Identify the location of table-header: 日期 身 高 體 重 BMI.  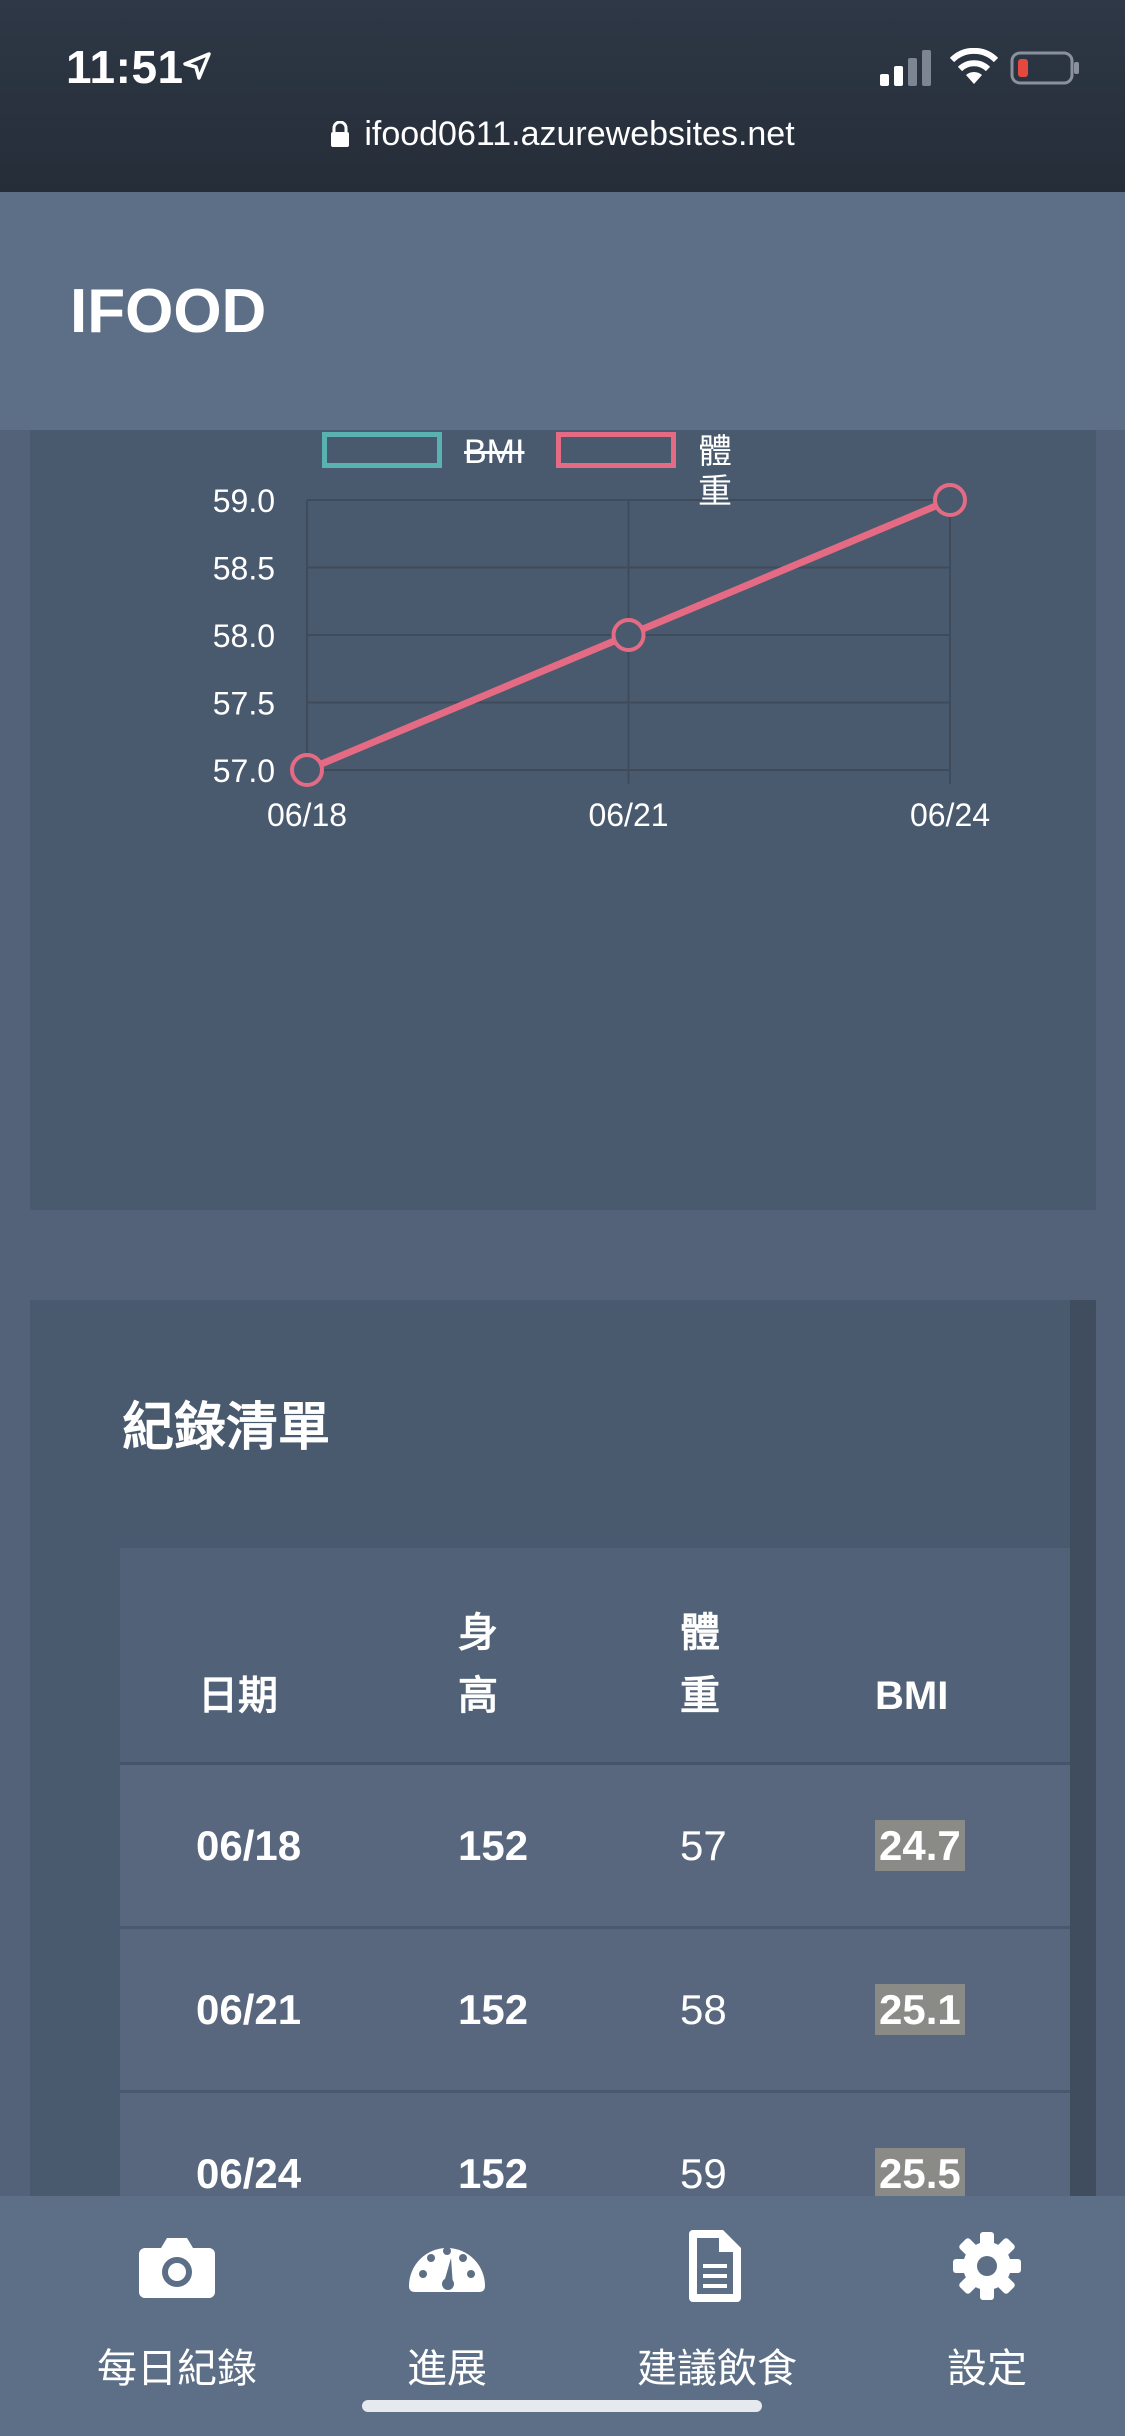
(595, 1656).